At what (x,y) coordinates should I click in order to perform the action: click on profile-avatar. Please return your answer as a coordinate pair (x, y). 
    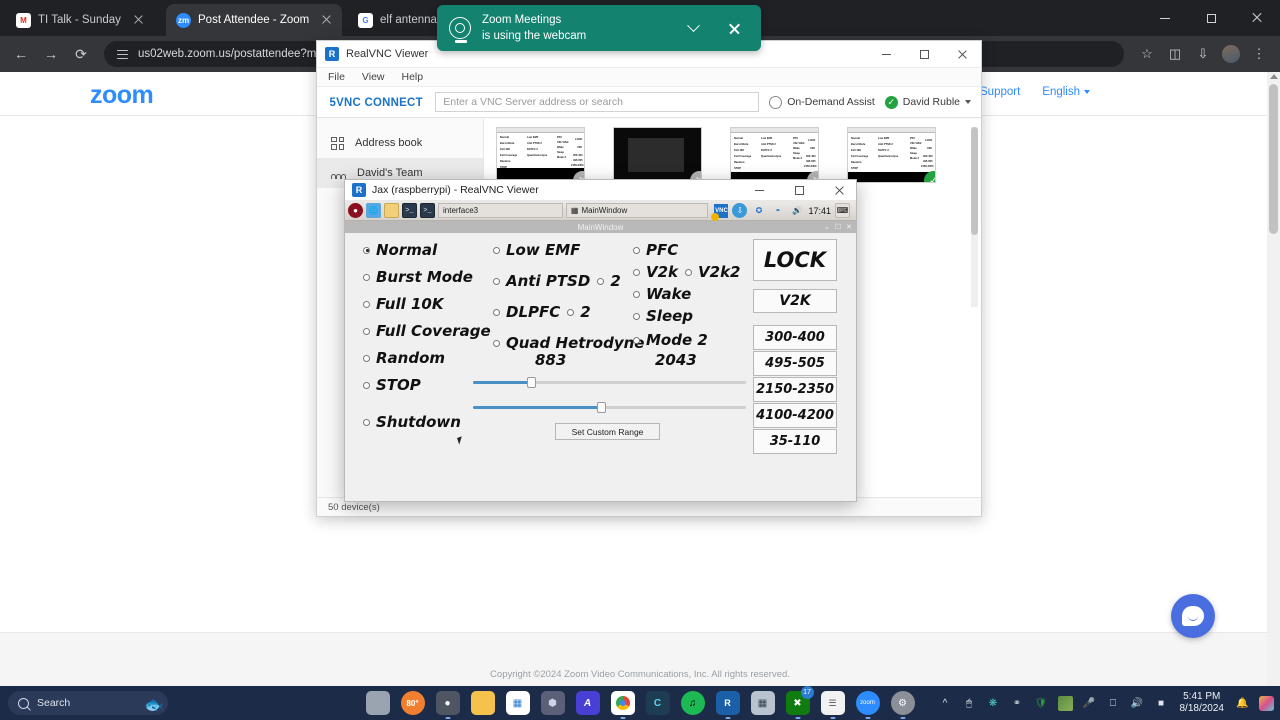
    Looking at the image, I should click on (1231, 54).